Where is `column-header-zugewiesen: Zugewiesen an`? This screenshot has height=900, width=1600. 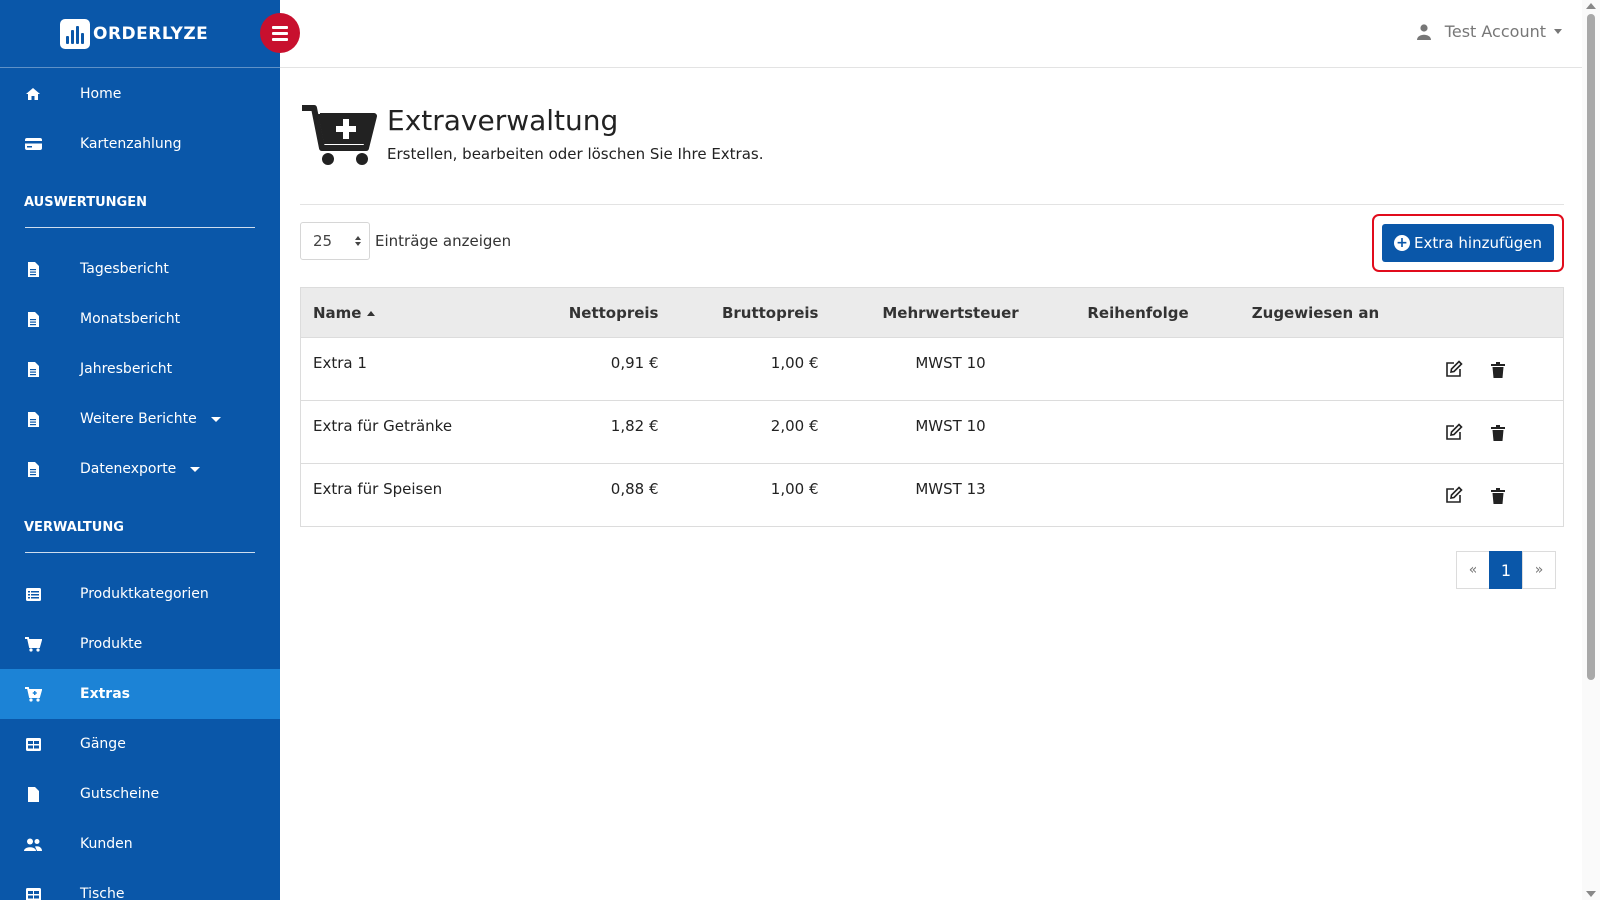
column-header-zugewiesen: Zugewiesen an is located at coordinates (1316, 313).